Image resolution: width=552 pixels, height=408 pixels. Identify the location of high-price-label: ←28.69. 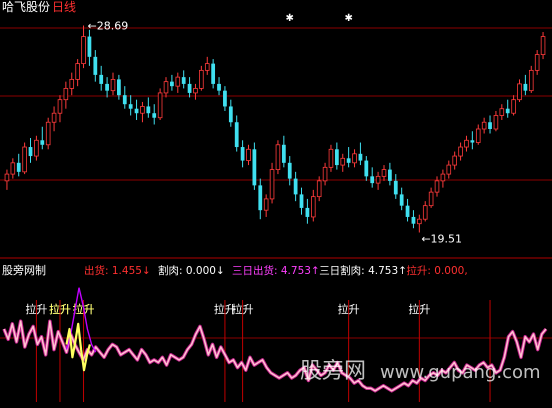
(108, 26).